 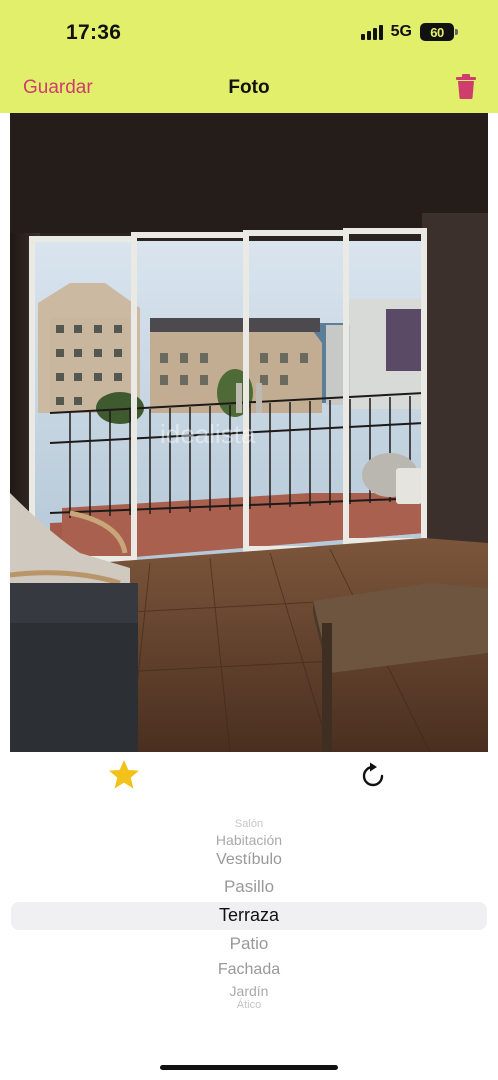 I want to click on battery-level: 60, so click(x=437, y=32).